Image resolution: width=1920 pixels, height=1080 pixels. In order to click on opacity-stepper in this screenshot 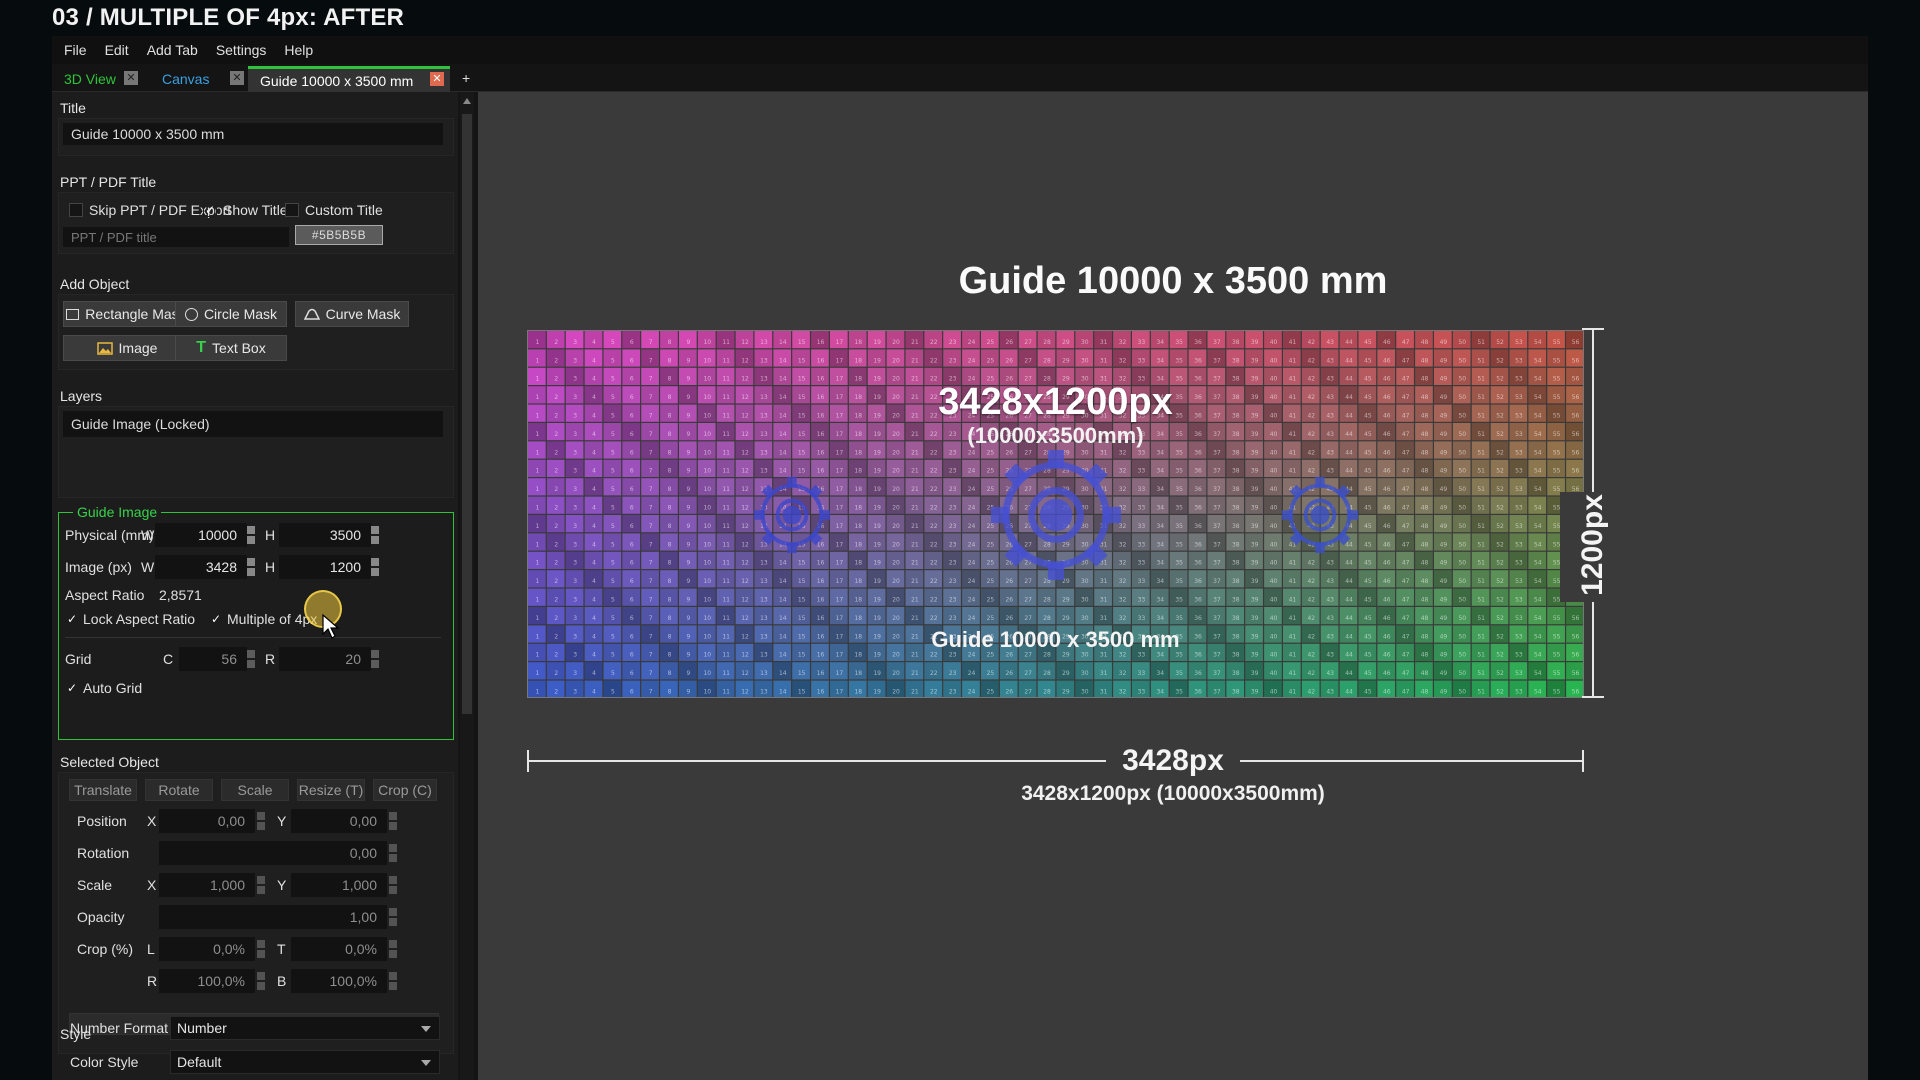, I will do `click(393, 917)`.